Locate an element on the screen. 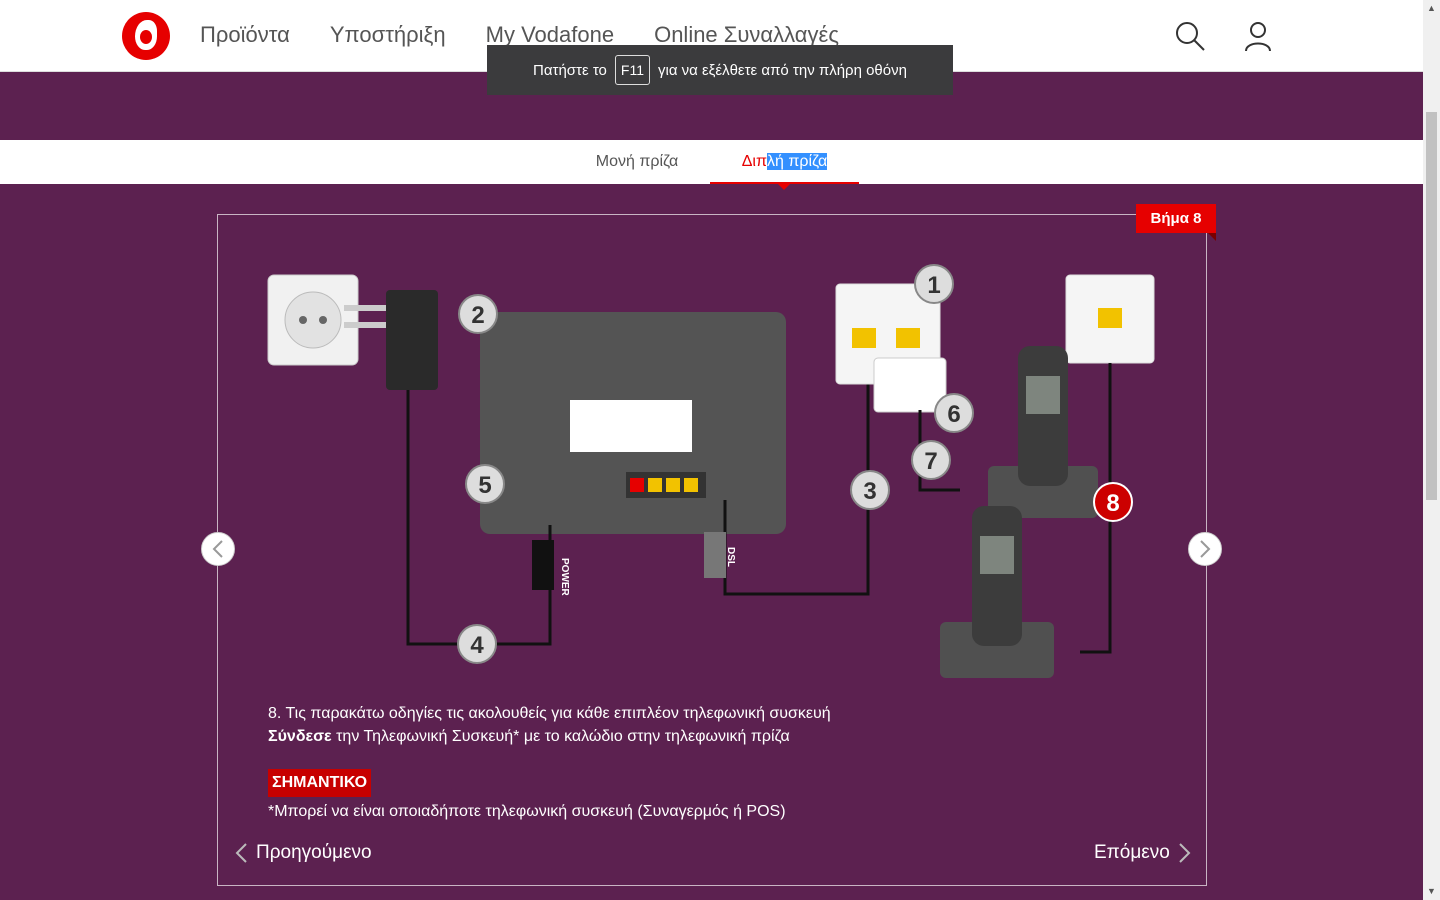 The height and width of the screenshot is (900, 1440). marker-4: 4 is located at coordinates (477, 645).